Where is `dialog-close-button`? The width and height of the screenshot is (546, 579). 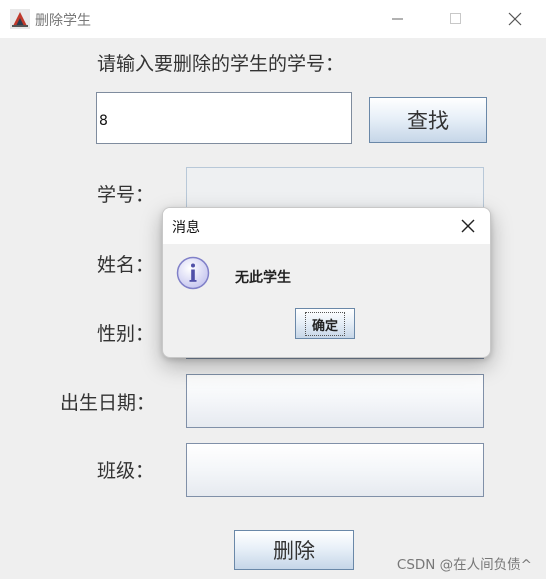
dialog-close-button is located at coordinates (468, 226).